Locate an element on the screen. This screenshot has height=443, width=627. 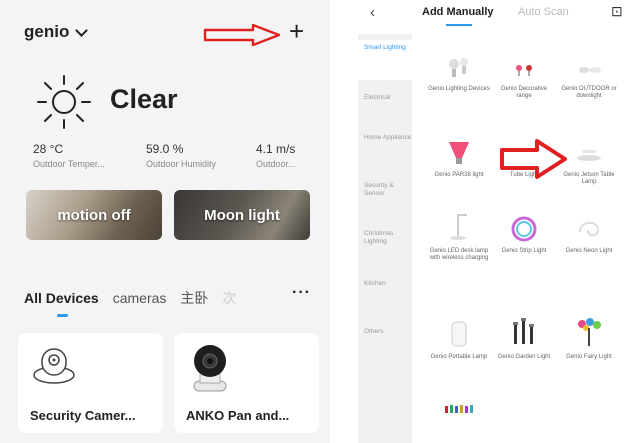
product-outdoor-downlight: Genio OUTDOOR or downlight is located at coordinates (589, 74).